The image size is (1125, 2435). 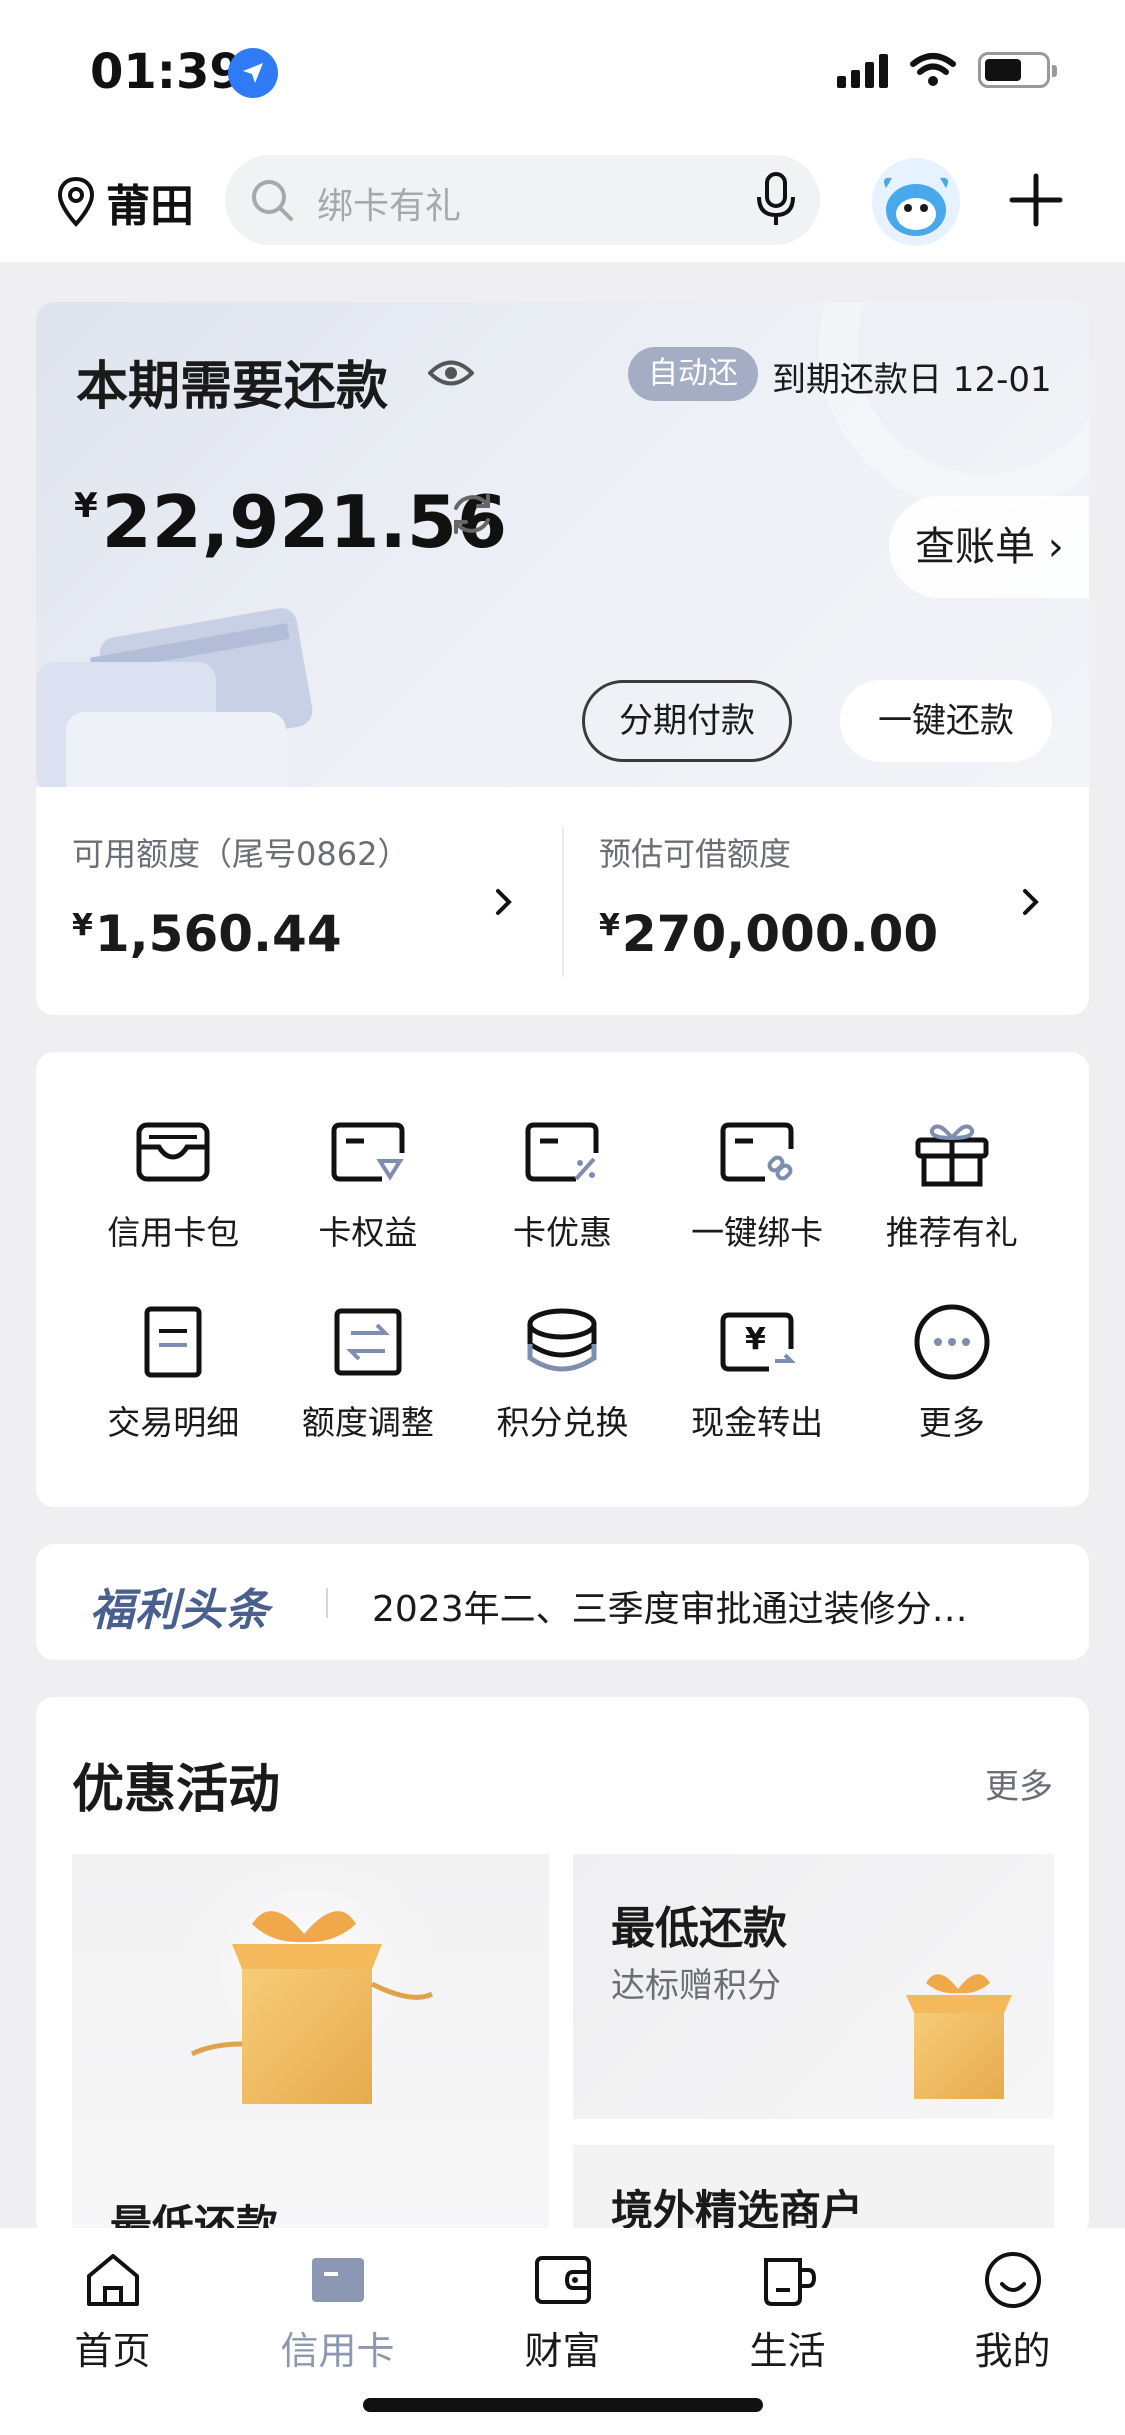 I want to click on estimated-loan-value: ¥270,000.00, so click(x=768, y=934).